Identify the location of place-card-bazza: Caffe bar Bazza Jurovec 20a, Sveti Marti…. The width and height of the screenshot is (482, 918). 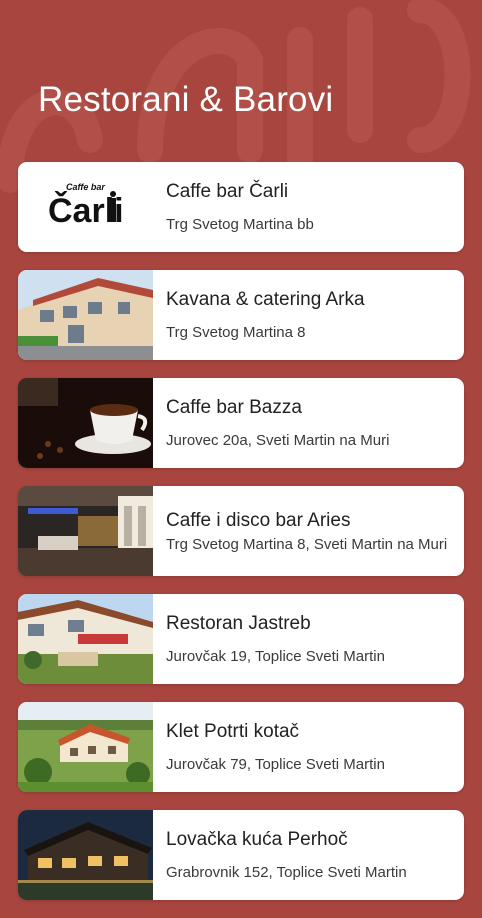
(241, 423).